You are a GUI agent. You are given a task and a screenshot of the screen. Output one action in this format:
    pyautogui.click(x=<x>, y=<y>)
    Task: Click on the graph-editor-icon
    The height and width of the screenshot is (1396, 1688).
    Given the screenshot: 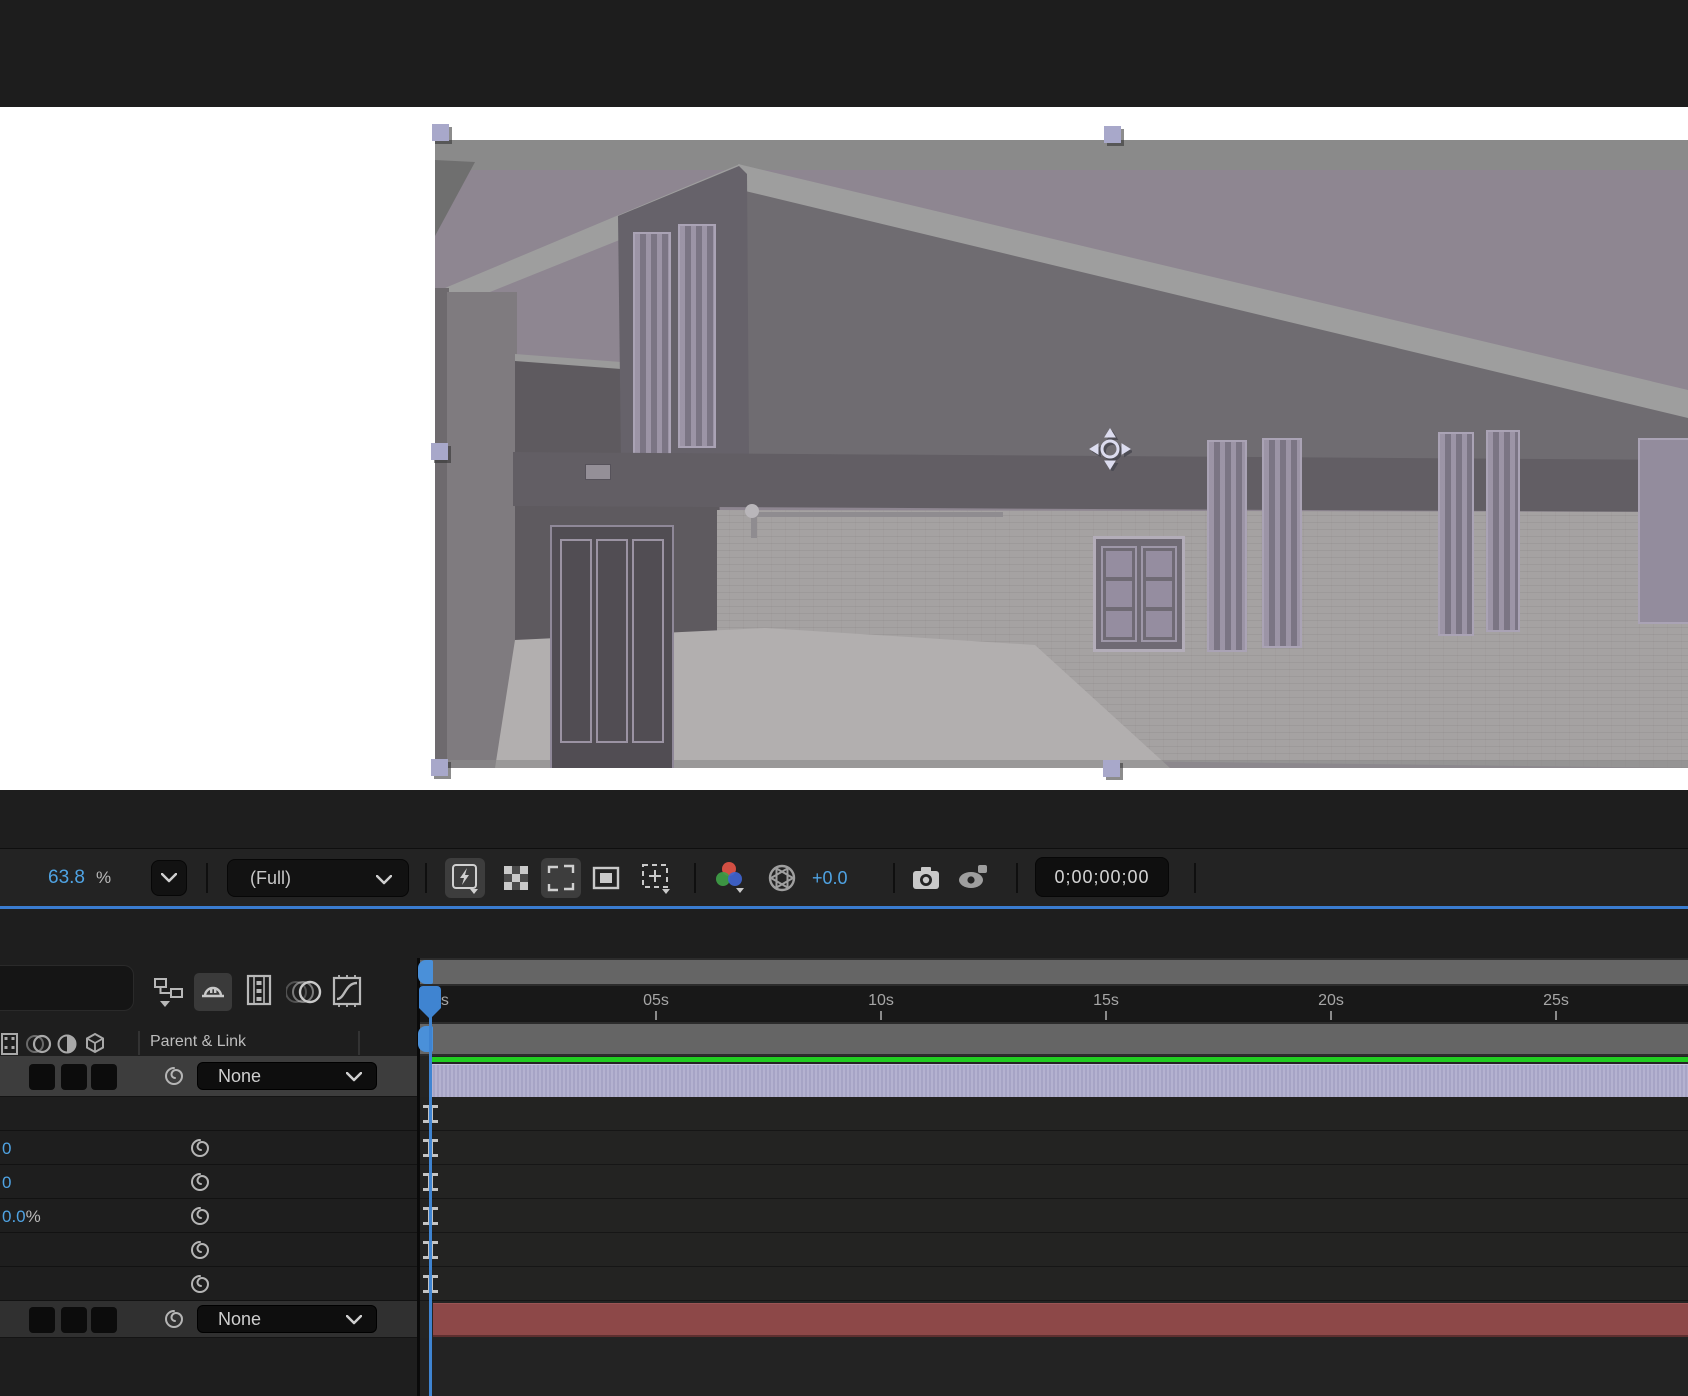 What is the action you would take?
    pyautogui.click(x=347, y=991)
    